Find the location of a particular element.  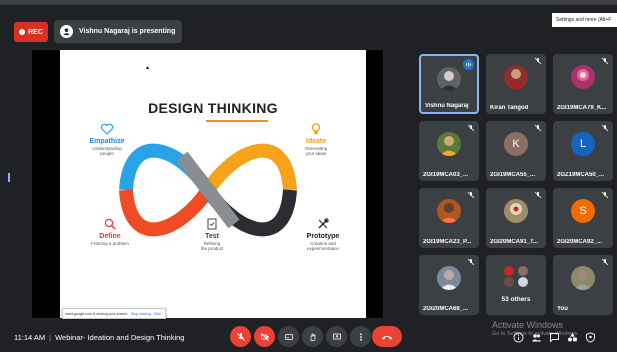

mic-toggle-button is located at coordinates (240, 336).